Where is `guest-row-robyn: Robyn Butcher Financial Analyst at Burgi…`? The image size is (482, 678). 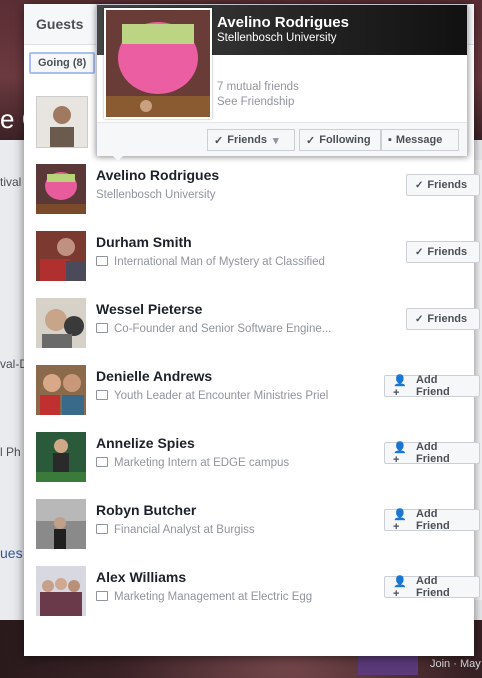 guest-row-robyn: Robyn Butcher Financial Analyst at Burgi… is located at coordinates (258, 524).